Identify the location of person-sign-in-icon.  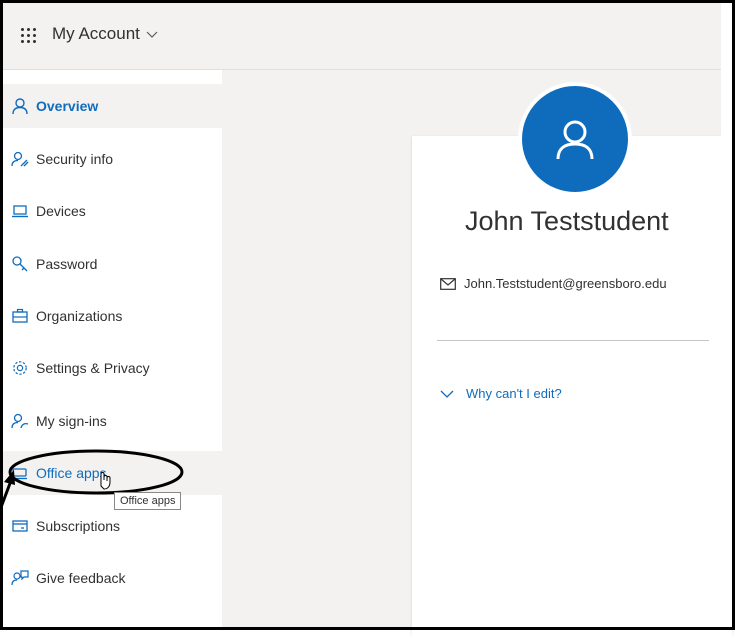
(20, 421).